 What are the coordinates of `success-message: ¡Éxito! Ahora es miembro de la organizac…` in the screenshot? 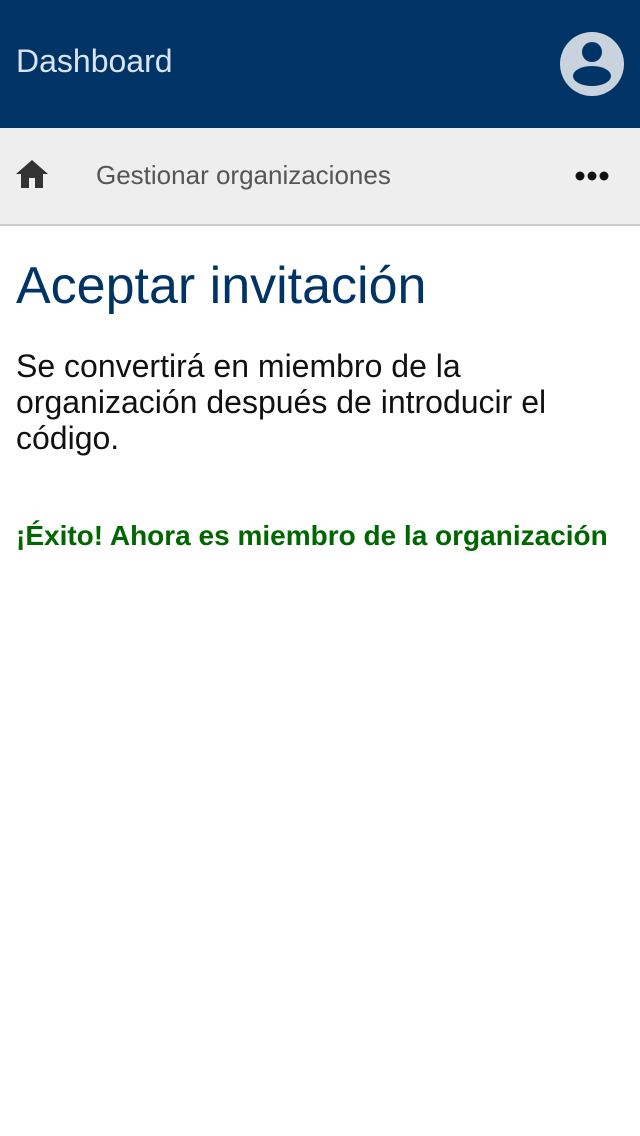 It's located at (312, 535).